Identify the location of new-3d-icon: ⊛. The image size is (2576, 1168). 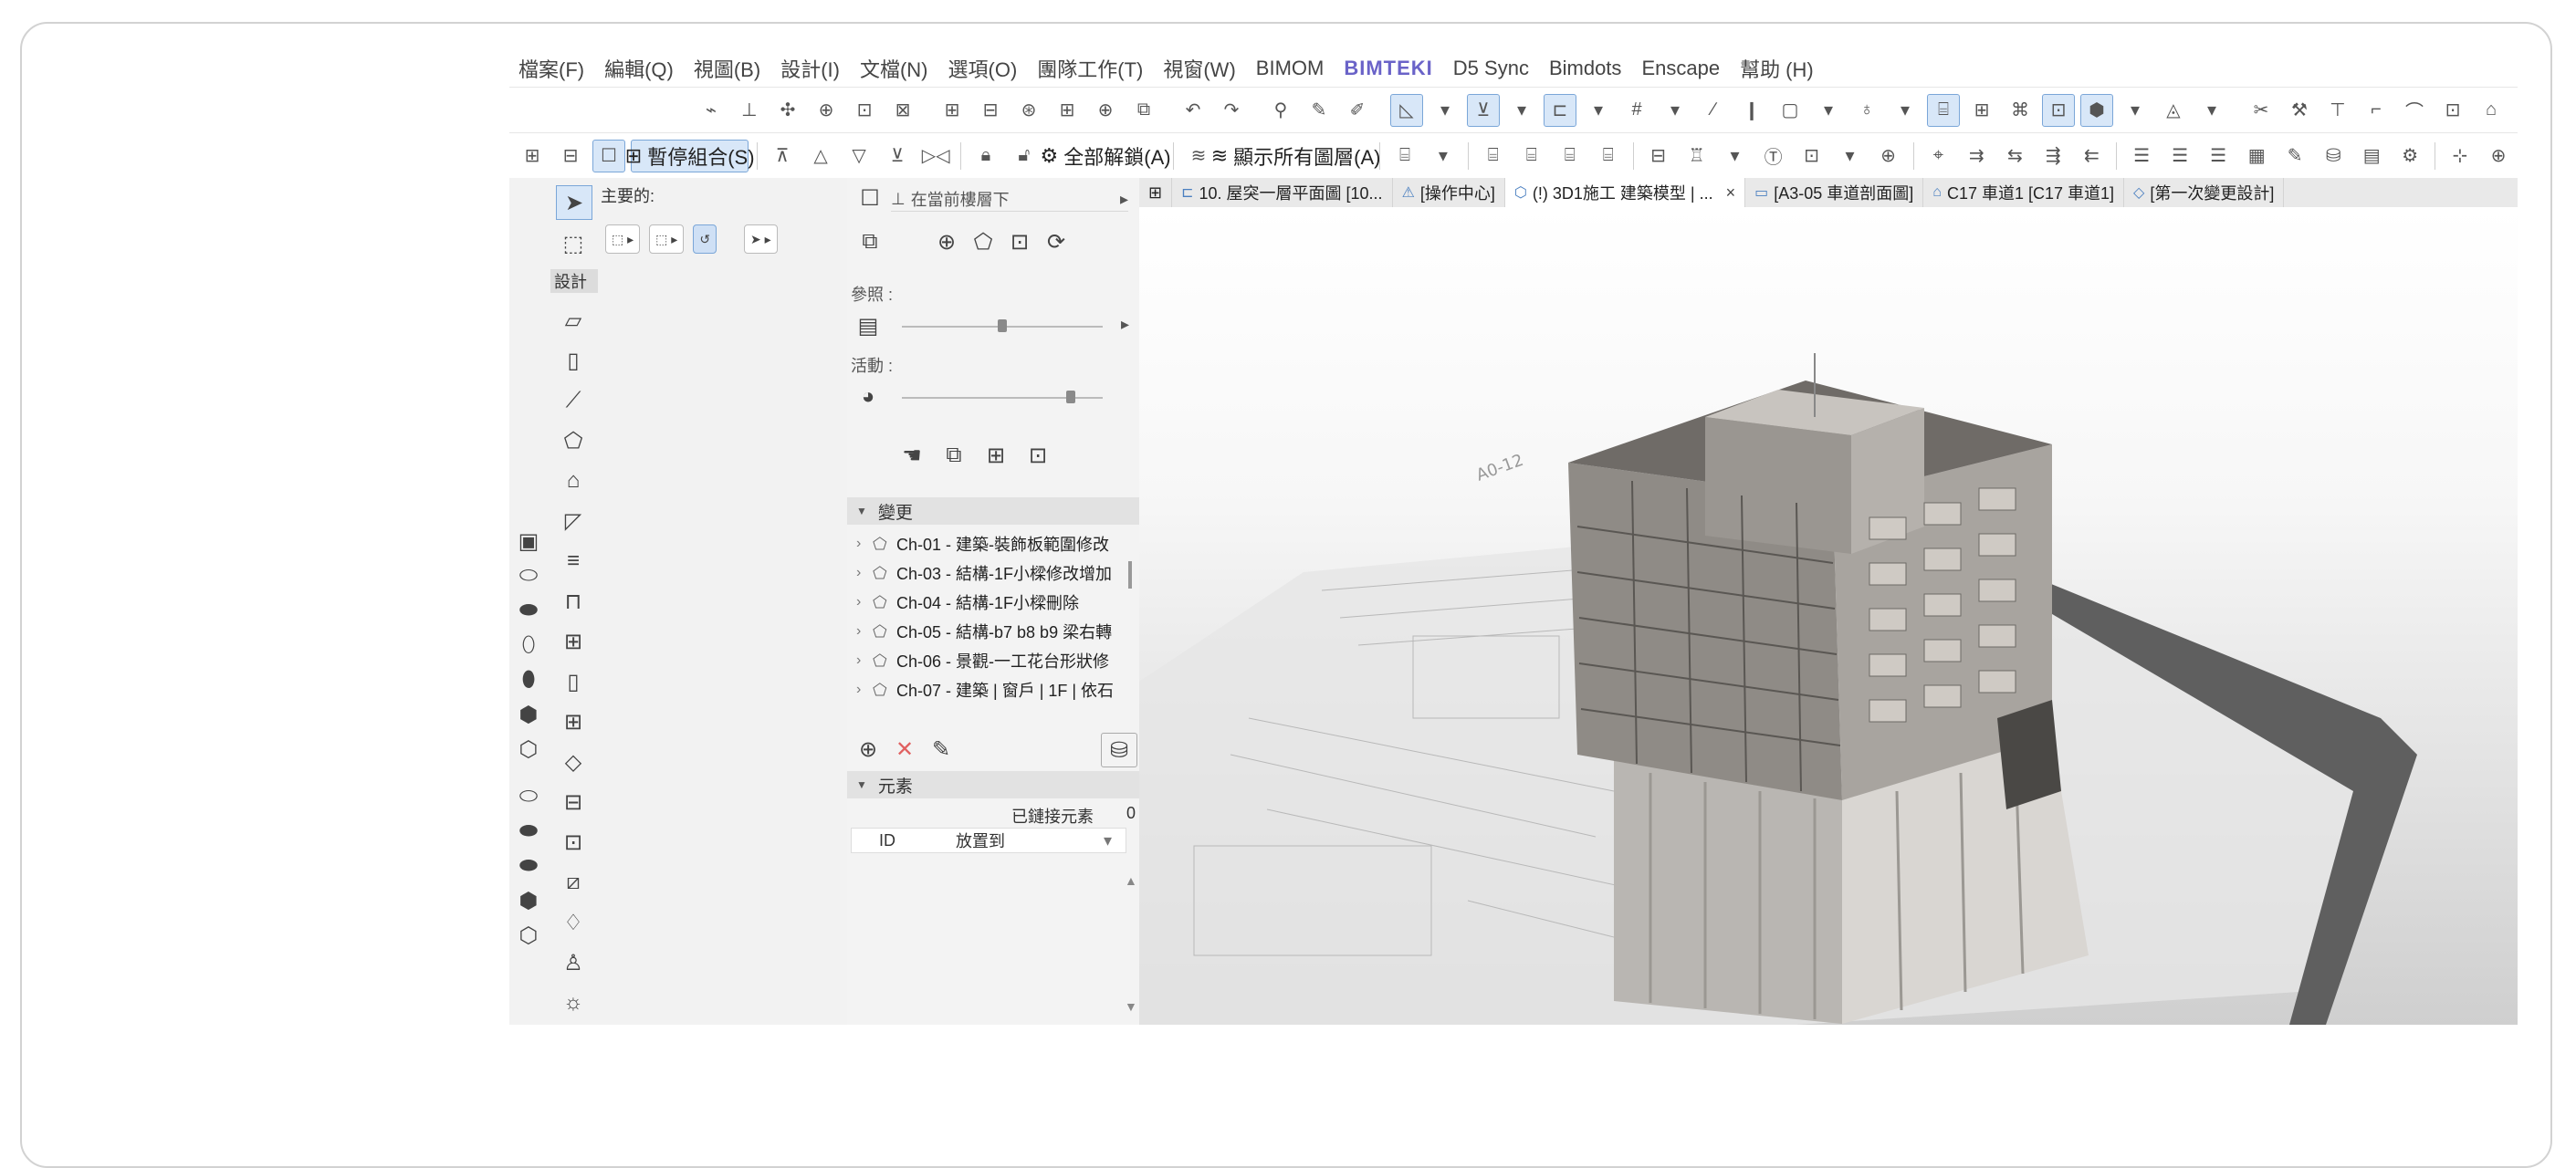
(1028, 110).